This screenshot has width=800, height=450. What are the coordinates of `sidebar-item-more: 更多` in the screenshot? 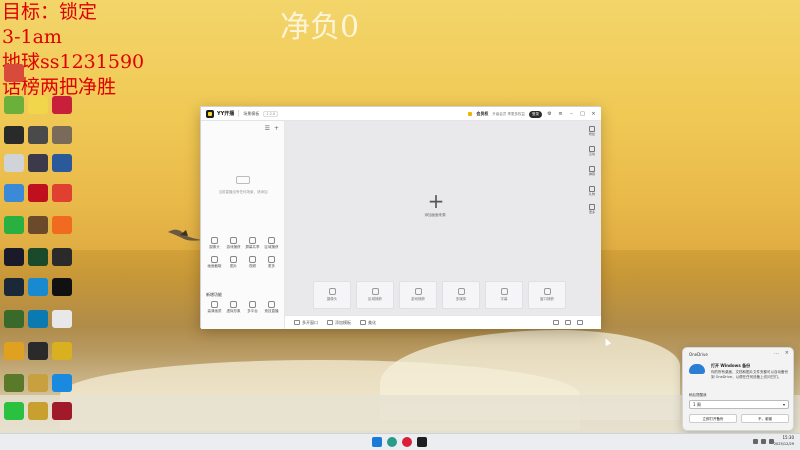 It's located at (592, 209).